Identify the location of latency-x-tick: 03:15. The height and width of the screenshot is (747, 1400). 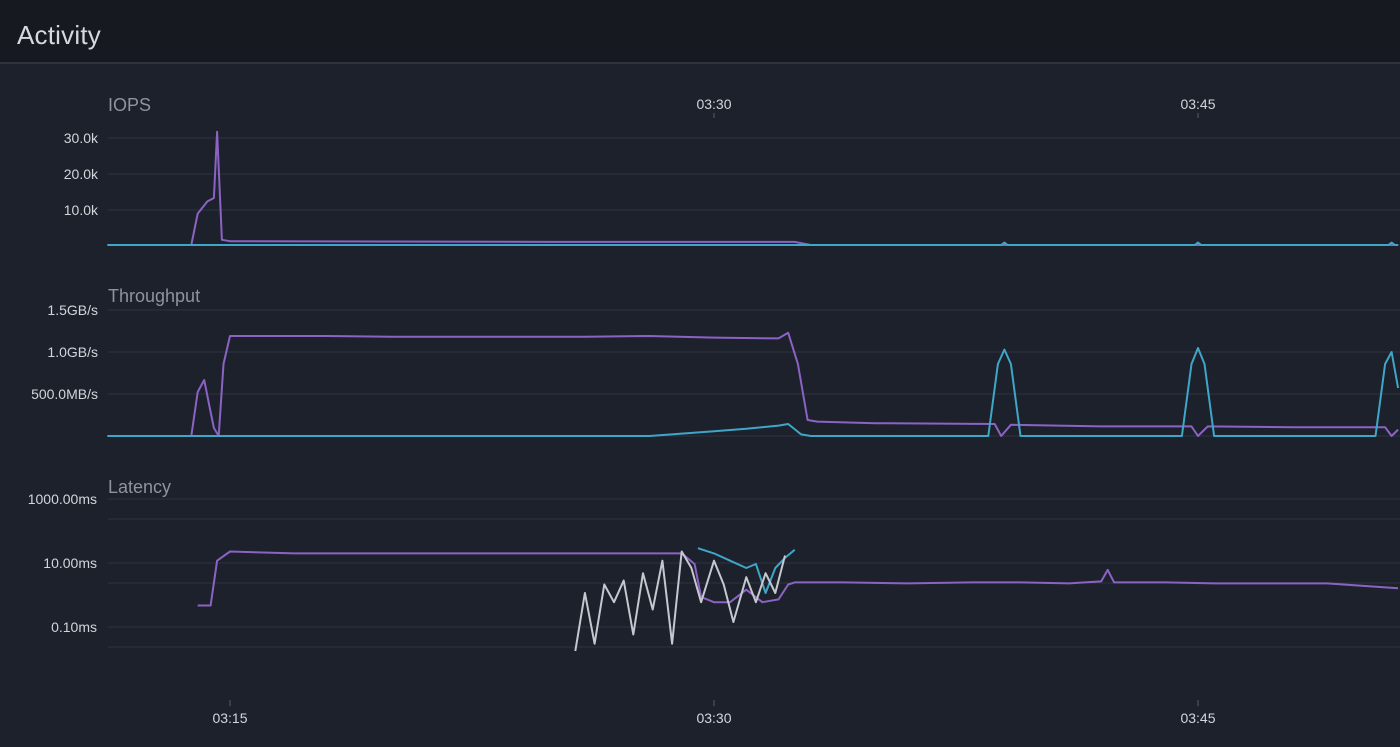
(229, 718).